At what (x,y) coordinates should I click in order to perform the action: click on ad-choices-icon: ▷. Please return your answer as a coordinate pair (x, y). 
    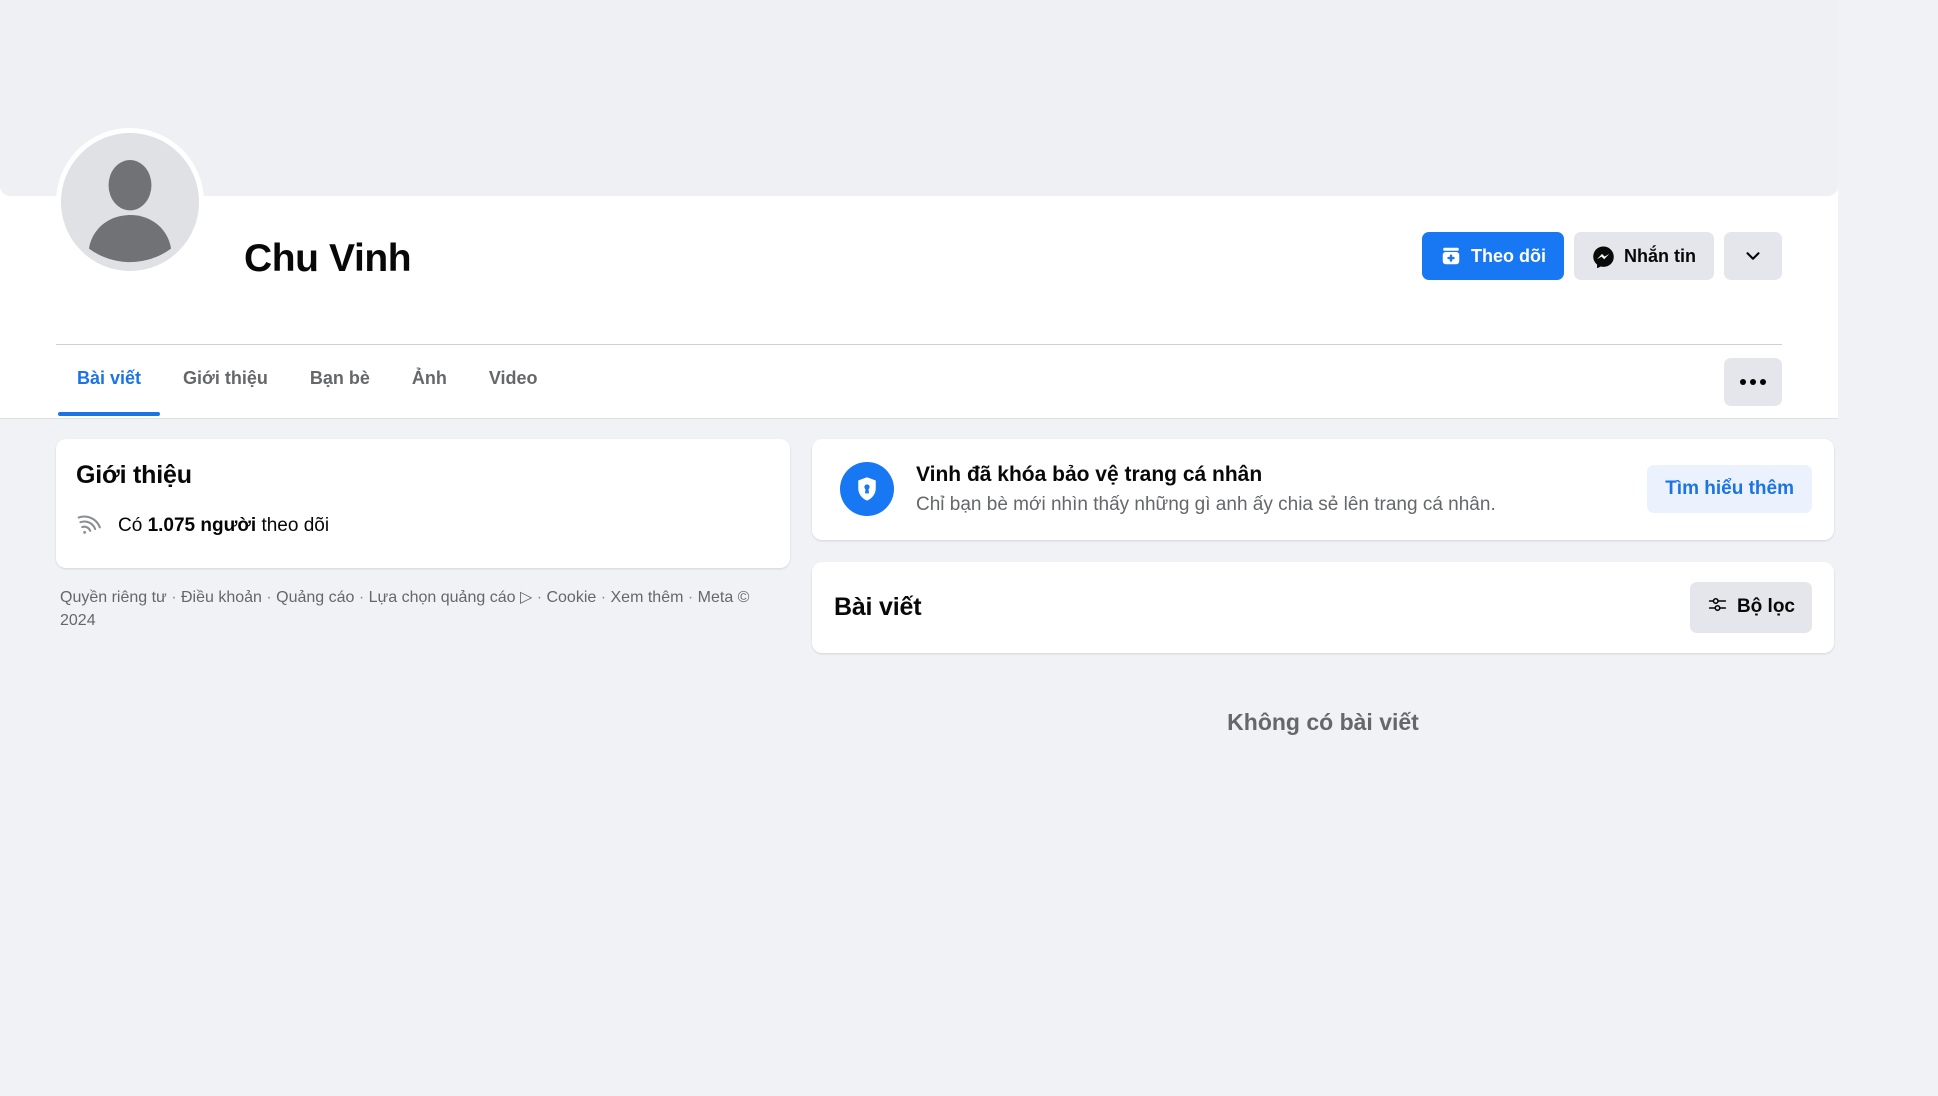
    Looking at the image, I should click on (526, 597).